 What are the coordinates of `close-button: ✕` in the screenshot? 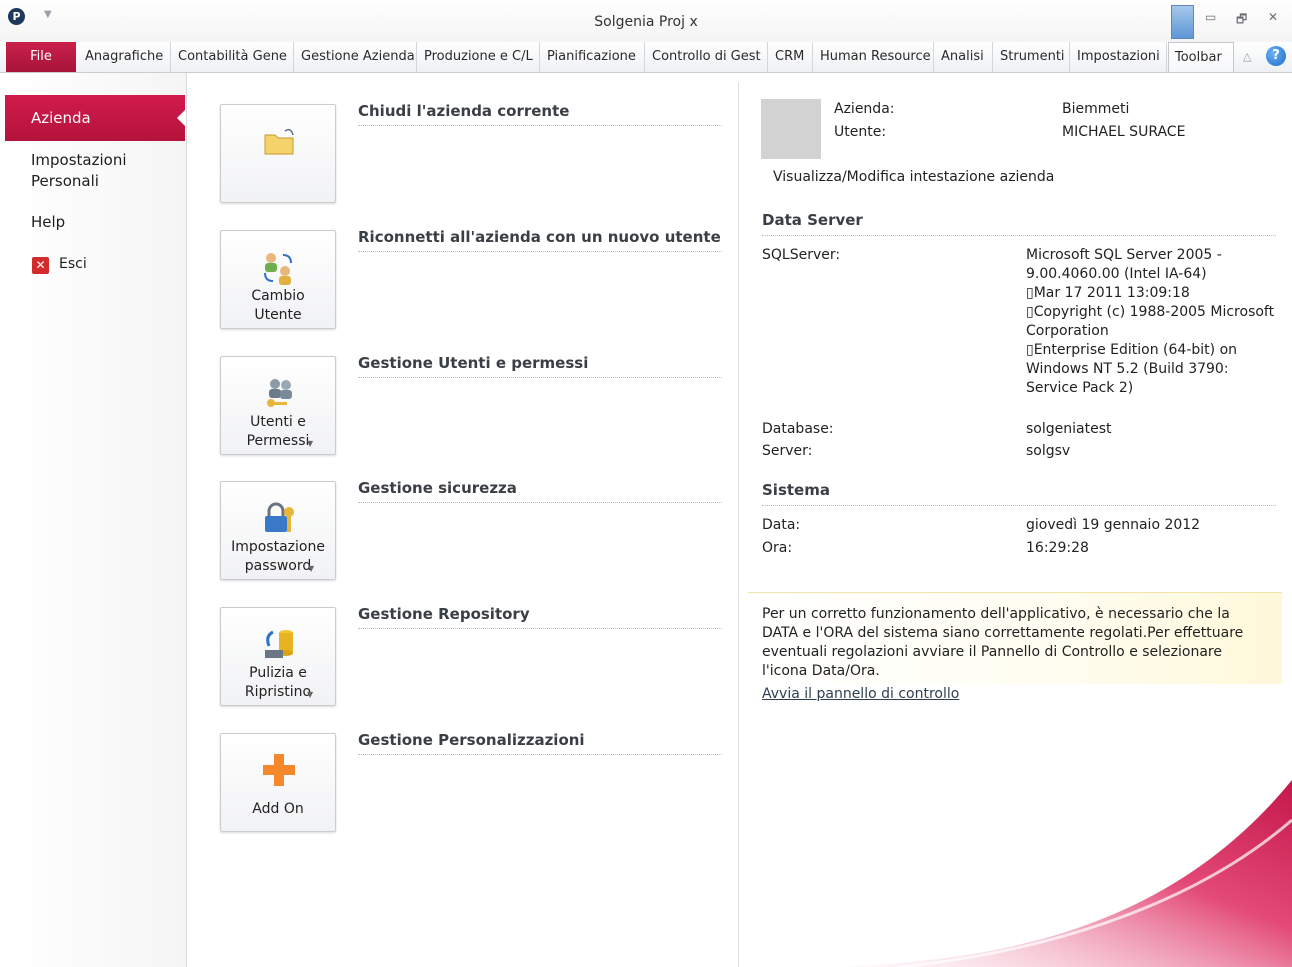 It's located at (1273, 17).